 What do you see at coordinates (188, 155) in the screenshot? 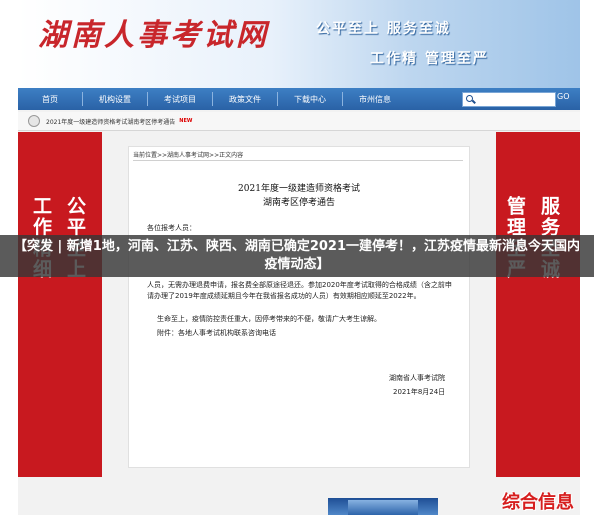
I see `breadcrumb: 当前位置>>湖南人事考试网>>正文内容` at bounding box center [188, 155].